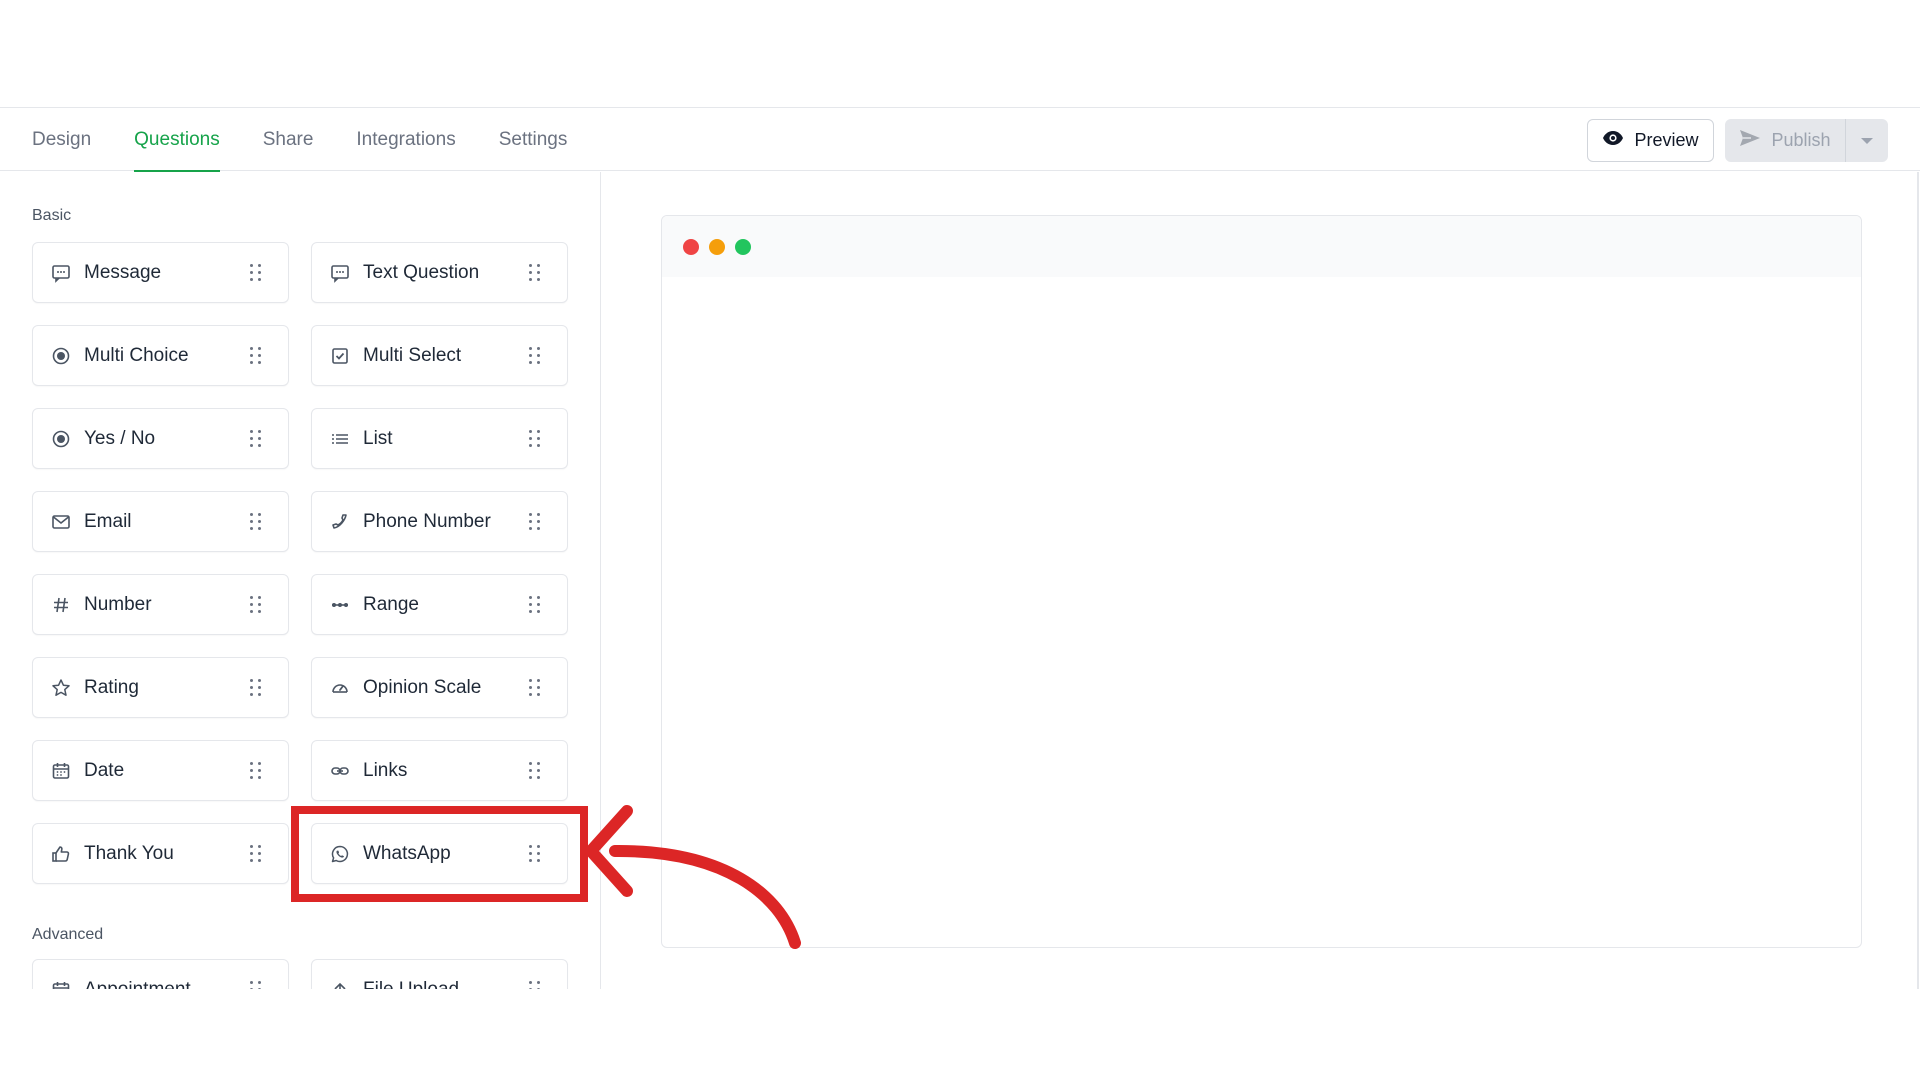  What do you see at coordinates (61, 605) in the screenshot?
I see `hash-icon` at bounding box center [61, 605].